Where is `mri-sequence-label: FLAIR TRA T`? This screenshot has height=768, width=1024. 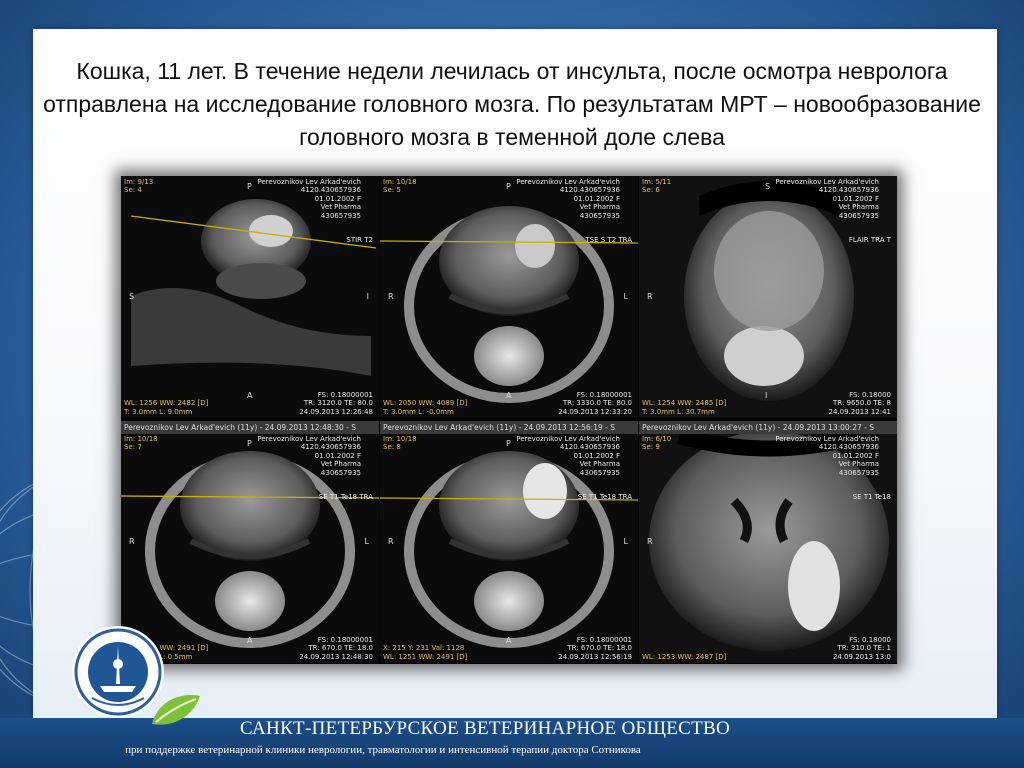
mri-sequence-label: FLAIR TRA T is located at coordinates (869, 240).